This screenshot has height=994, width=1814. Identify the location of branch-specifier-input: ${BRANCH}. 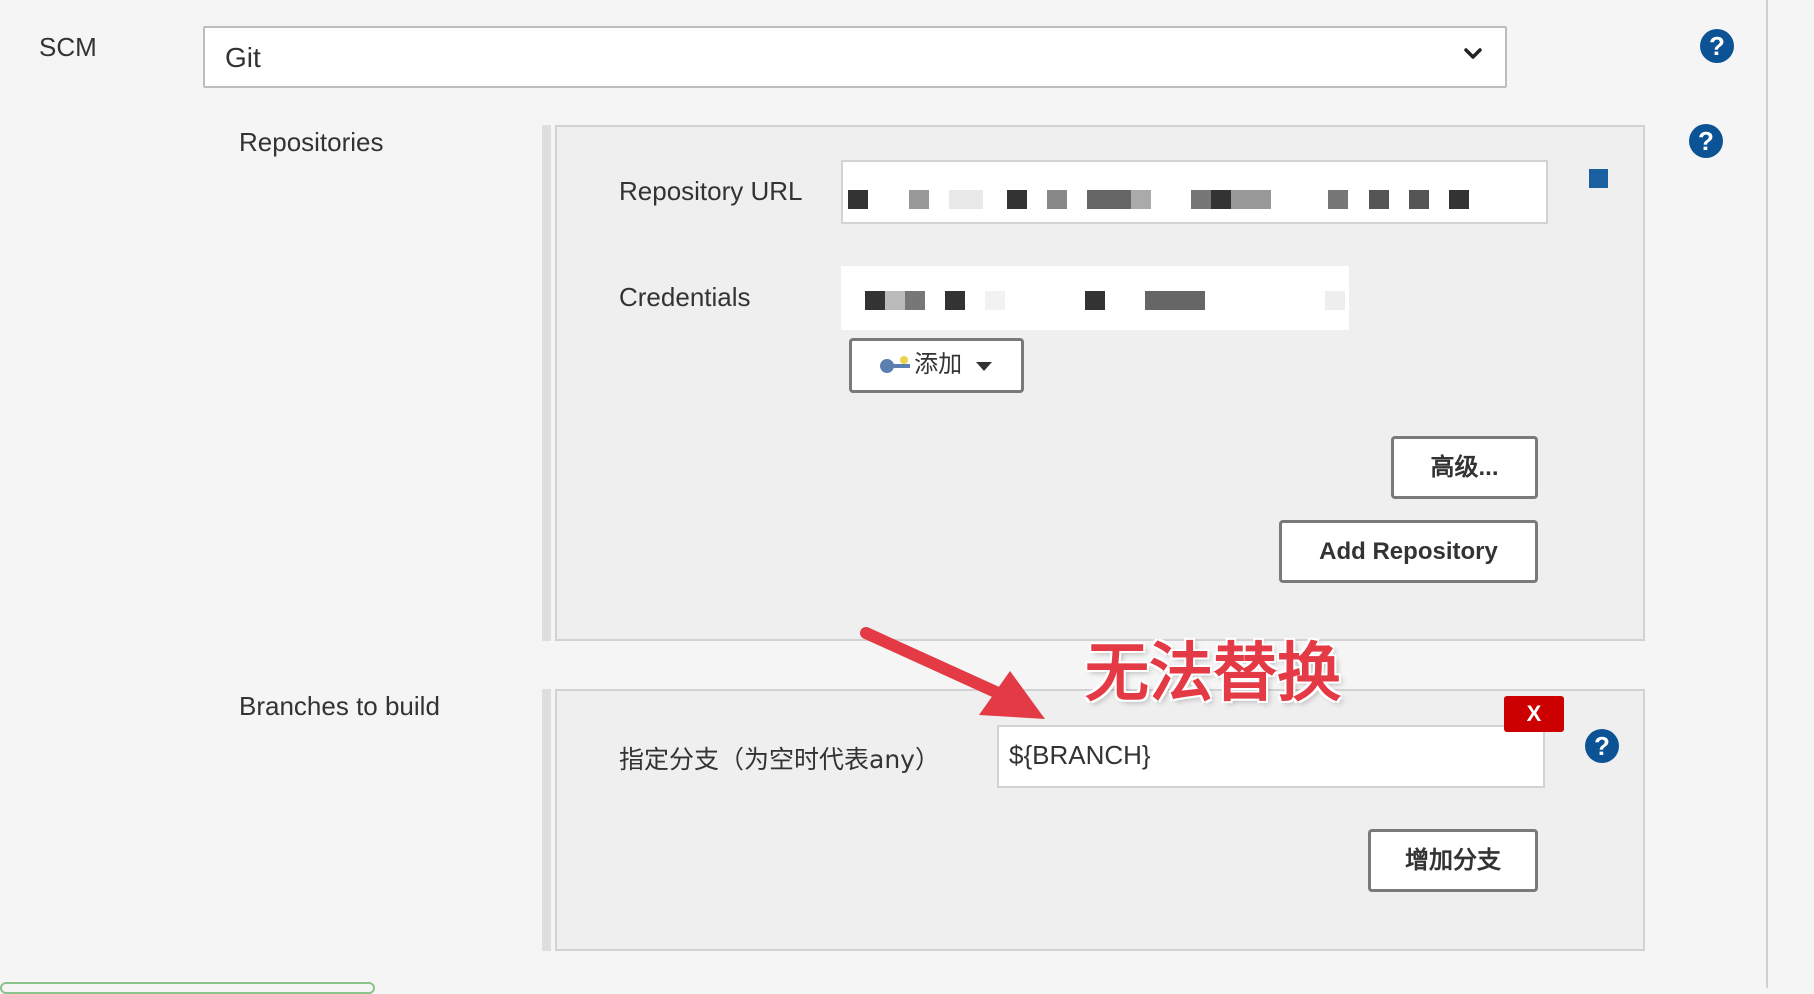
(1271, 756).